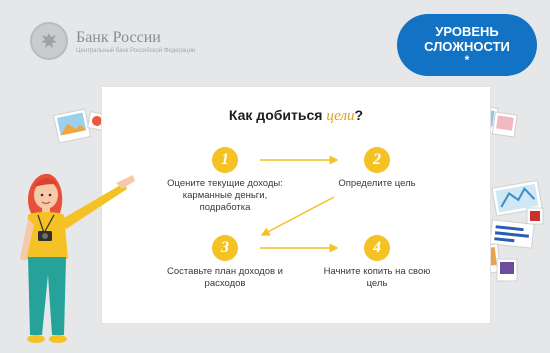 The width and height of the screenshot is (550, 353). Describe the element at coordinates (467, 60) in the screenshot. I see `difficulty-star-icon: *` at that location.